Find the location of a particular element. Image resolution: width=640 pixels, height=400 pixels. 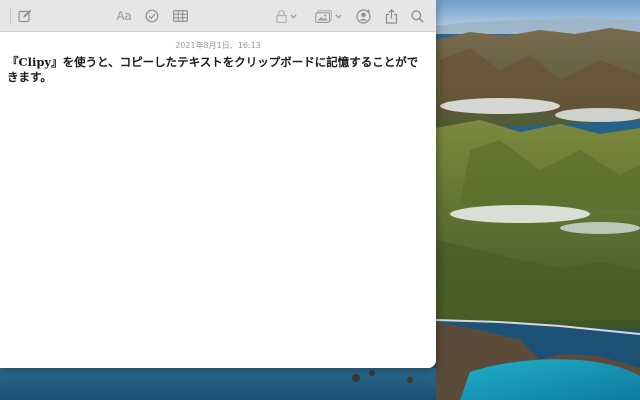

table-icon is located at coordinates (180, 16).